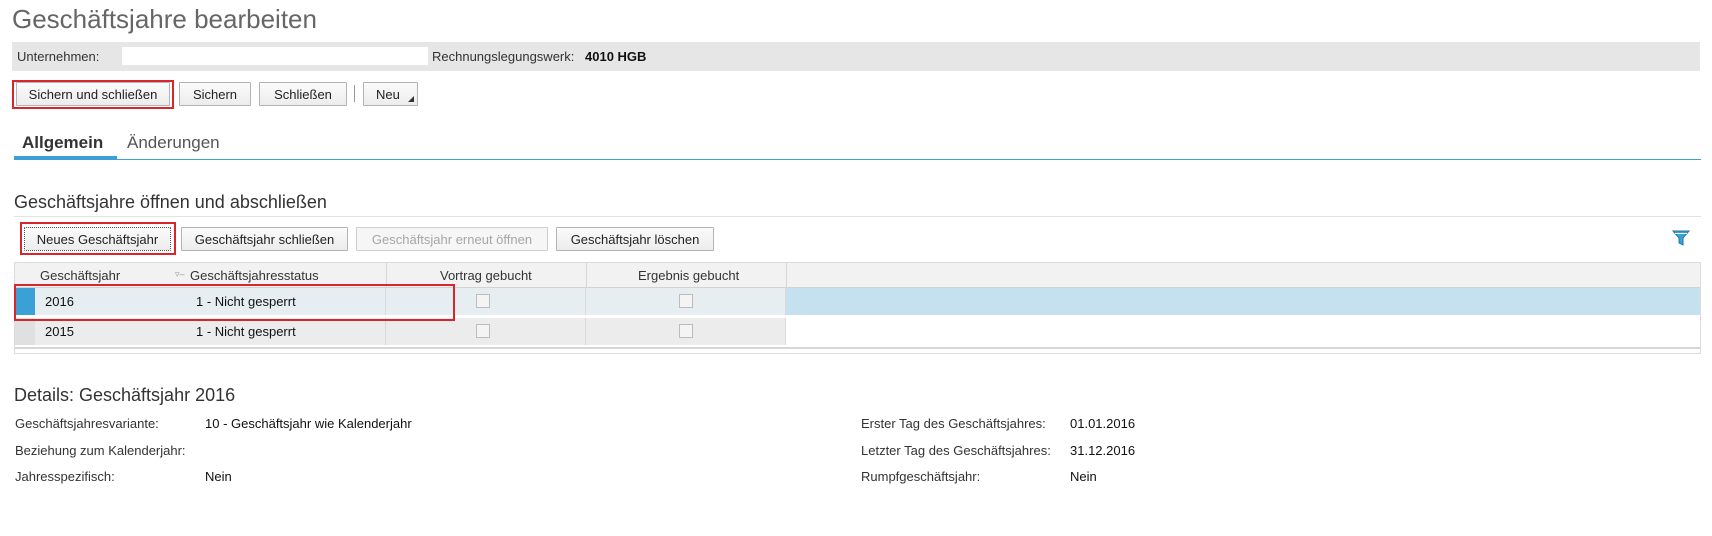 The image size is (1712, 536). What do you see at coordinates (921, 476) in the screenshot?
I see `detail-label: Rumpfgeschäftsjahr:` at bounding box center [921, 476].